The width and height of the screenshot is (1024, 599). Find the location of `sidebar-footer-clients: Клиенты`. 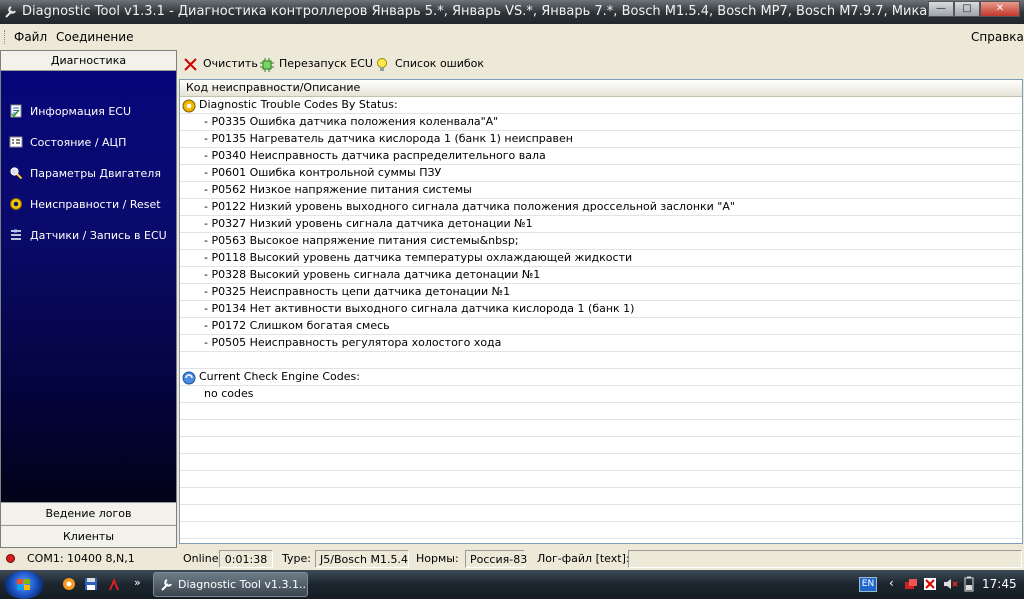

sidebar-footer-clients: Клиенты is located at coordinates (88, 536).